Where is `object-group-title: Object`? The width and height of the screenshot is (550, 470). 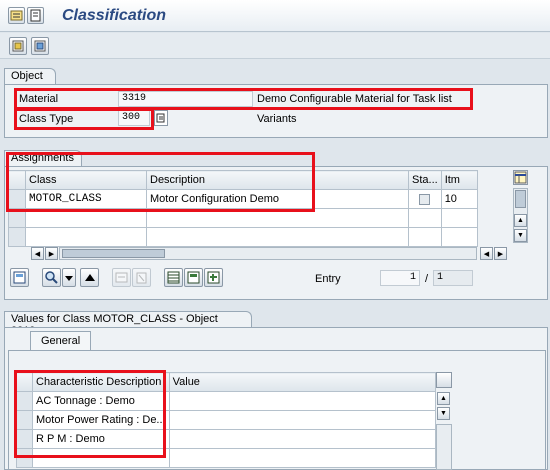
object-group-title: Object is located at coordinates (30, 76).